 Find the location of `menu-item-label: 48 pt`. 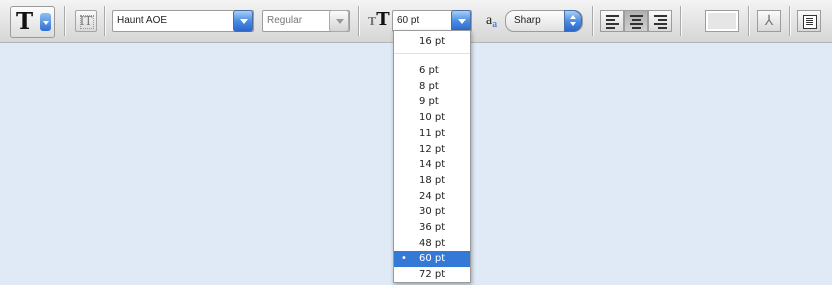

menu-item-label: 48 pt is located at coordinates (432, 243).